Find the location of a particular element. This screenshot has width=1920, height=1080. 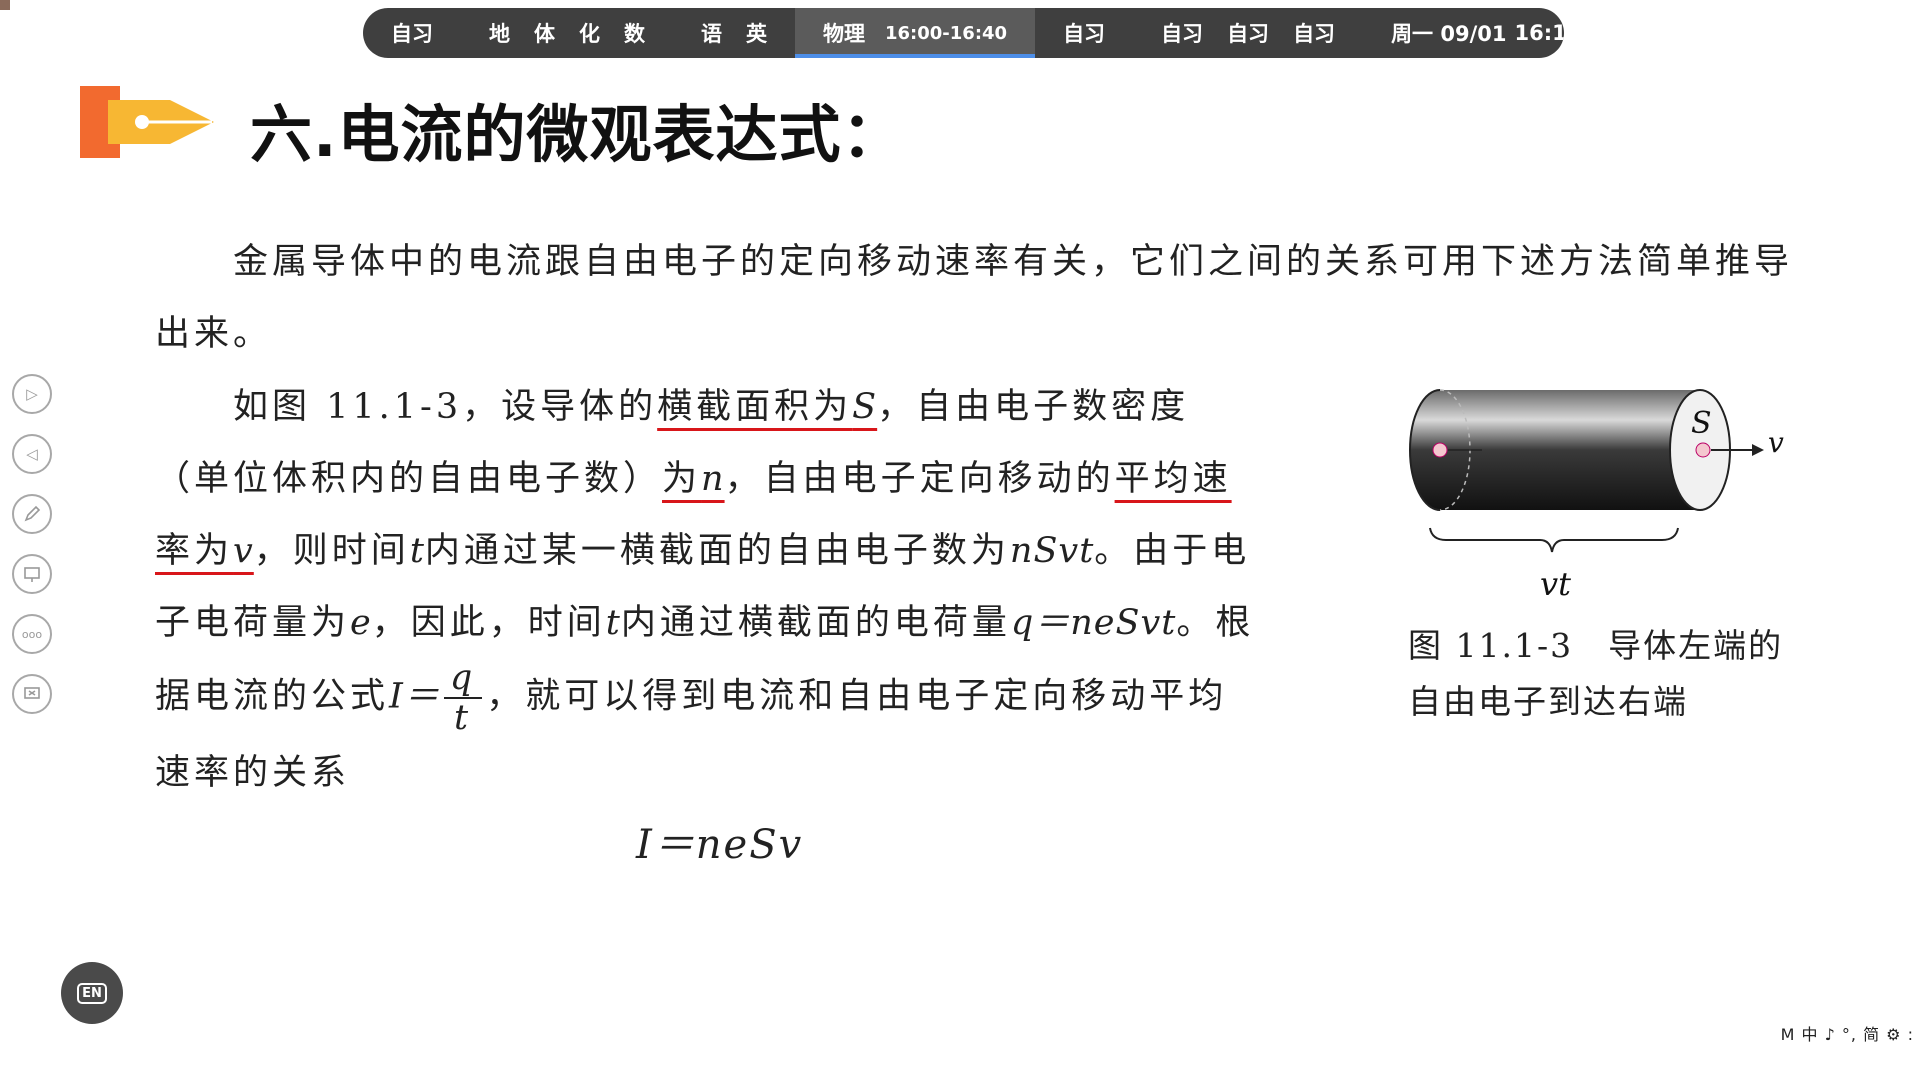

schedule-item: 语 is located at coordinates (711, 34).